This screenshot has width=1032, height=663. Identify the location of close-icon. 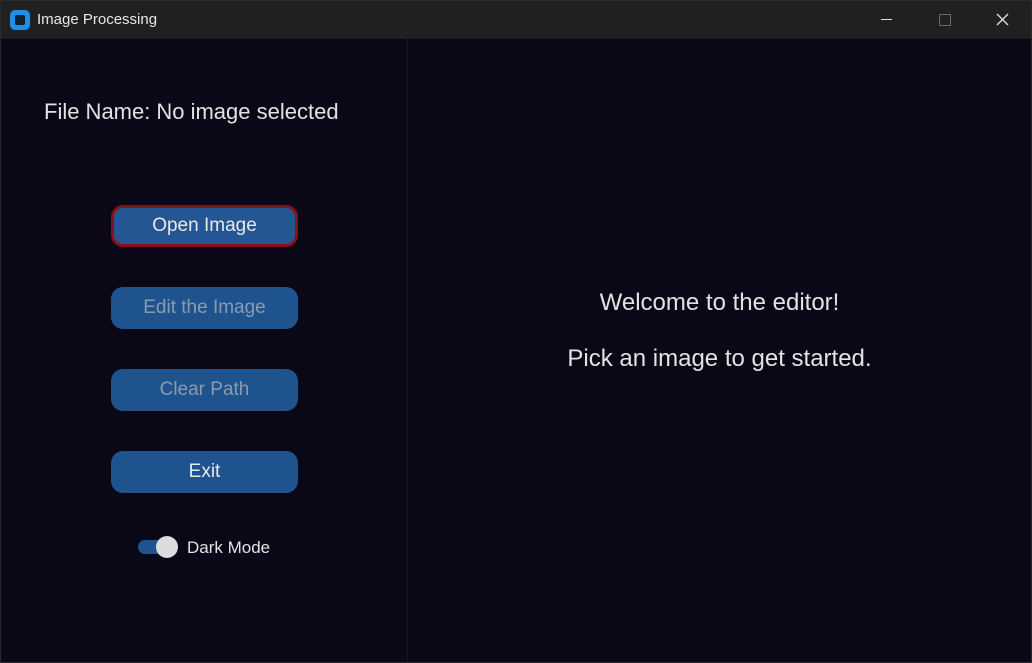
(1002, 19).